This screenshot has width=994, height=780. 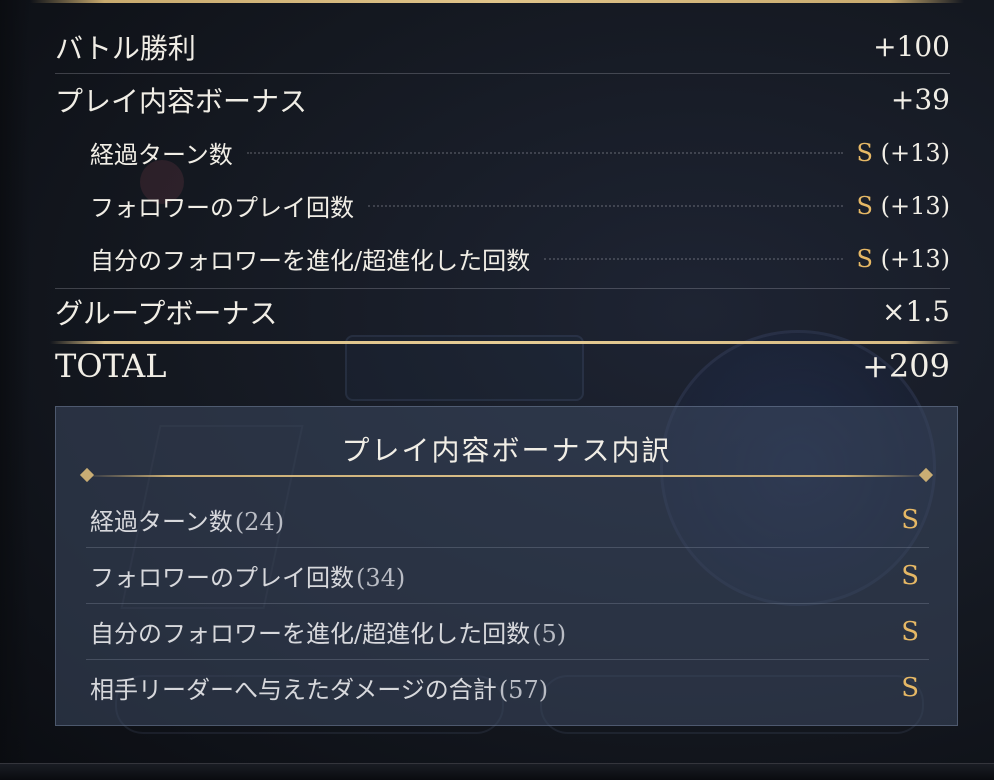 What do you see at coordinates (911, 46) in the screenshot?
I see `battle-win-value: +100` at bounding box center [911, 46].